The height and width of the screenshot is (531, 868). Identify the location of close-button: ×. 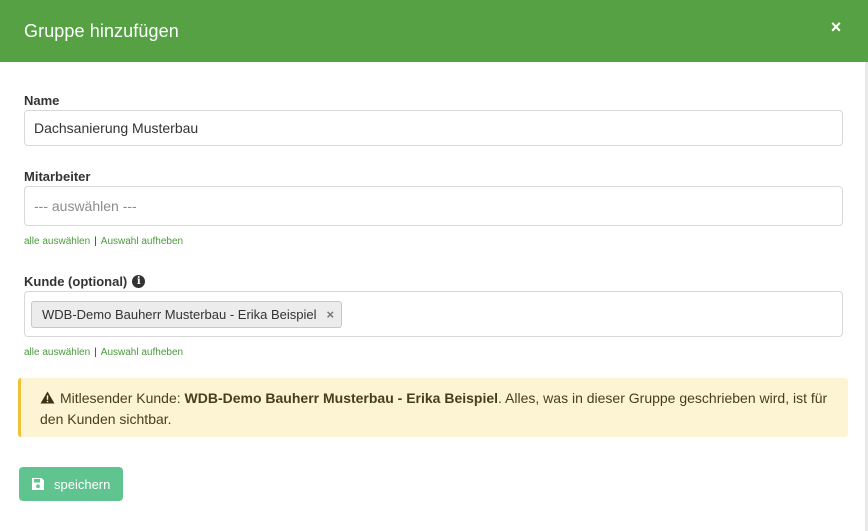
(836, 27).